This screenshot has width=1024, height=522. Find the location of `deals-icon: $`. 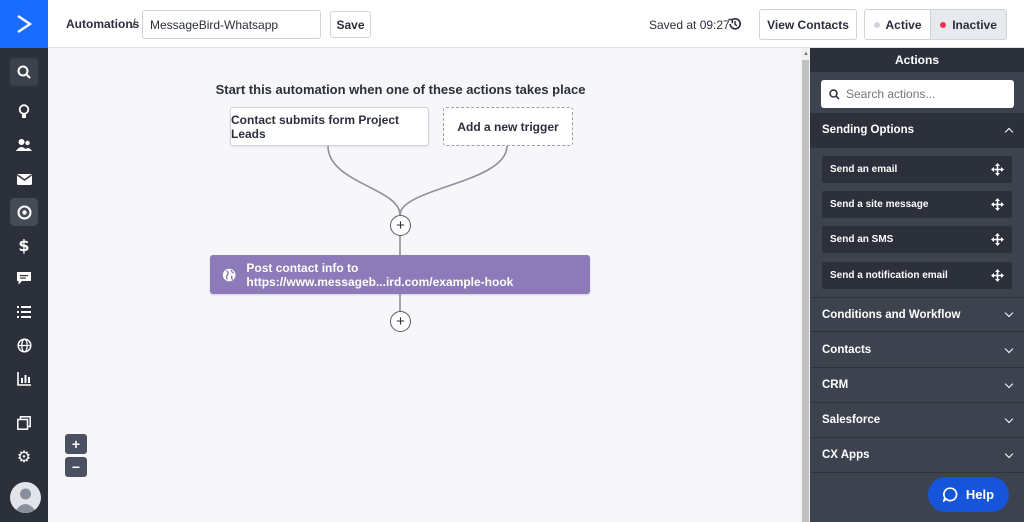

deals-icon: $ is located at coordinates (24, 245).